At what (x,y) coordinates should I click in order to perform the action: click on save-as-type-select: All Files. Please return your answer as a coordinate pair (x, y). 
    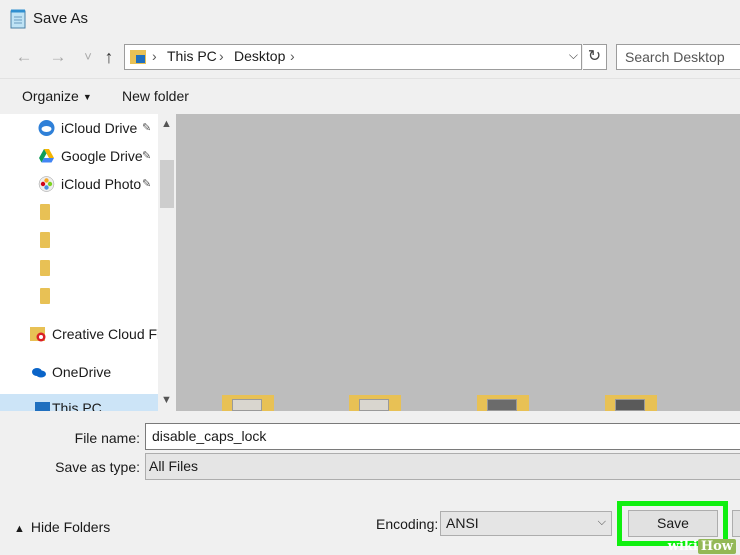
    Looking at the image, I should click on (442, 466).